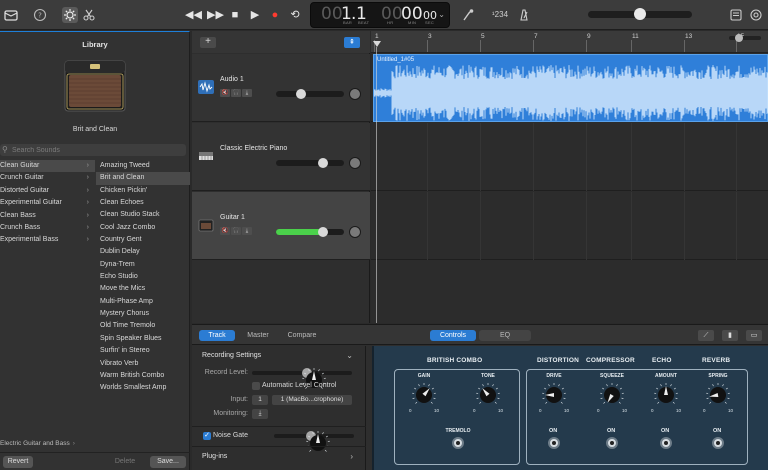 This screenshot has height=470, width=768. Describe the element at coordinates (40, 15) in the screenshot. I see `help-icon: ?` at that location.